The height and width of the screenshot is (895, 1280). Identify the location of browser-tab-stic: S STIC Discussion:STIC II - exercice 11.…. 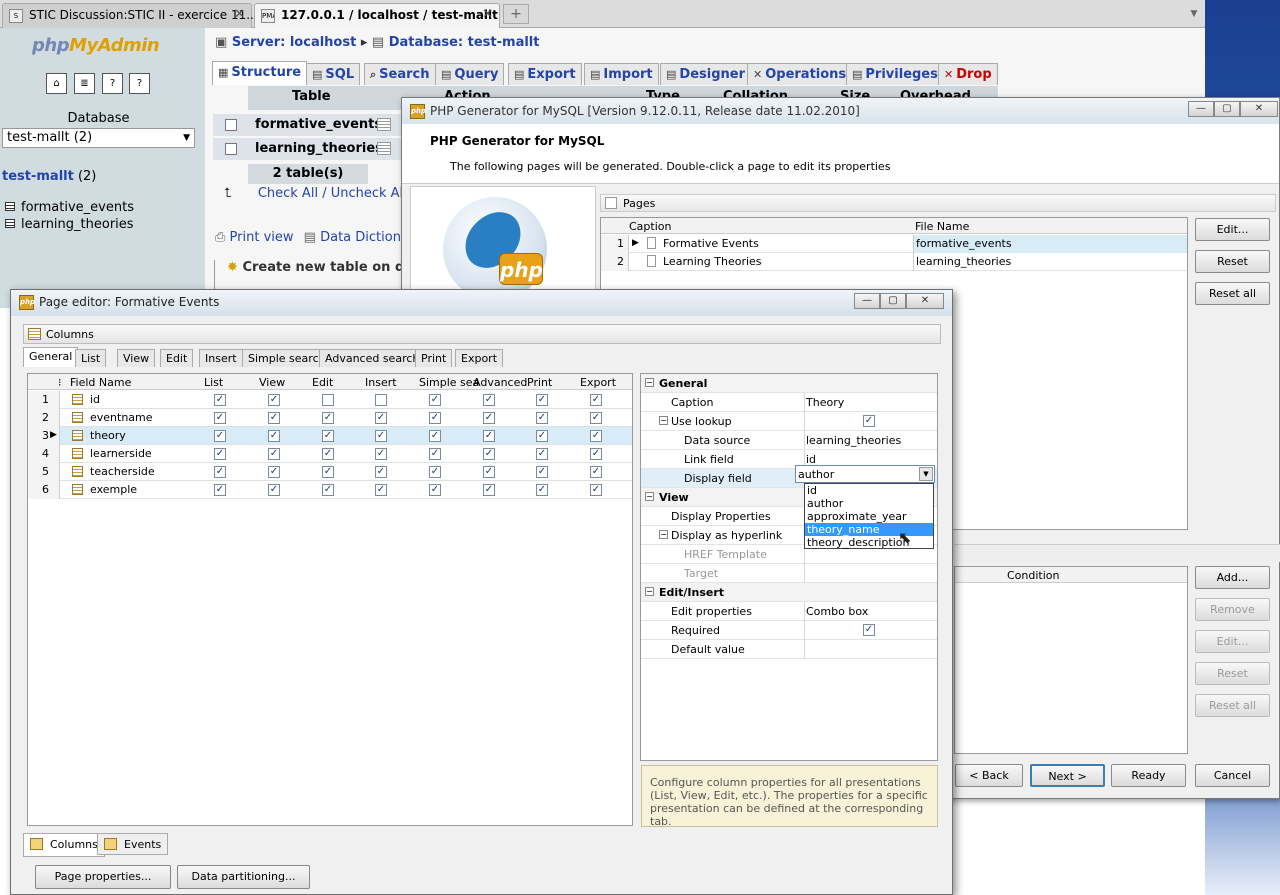
(130, 15).